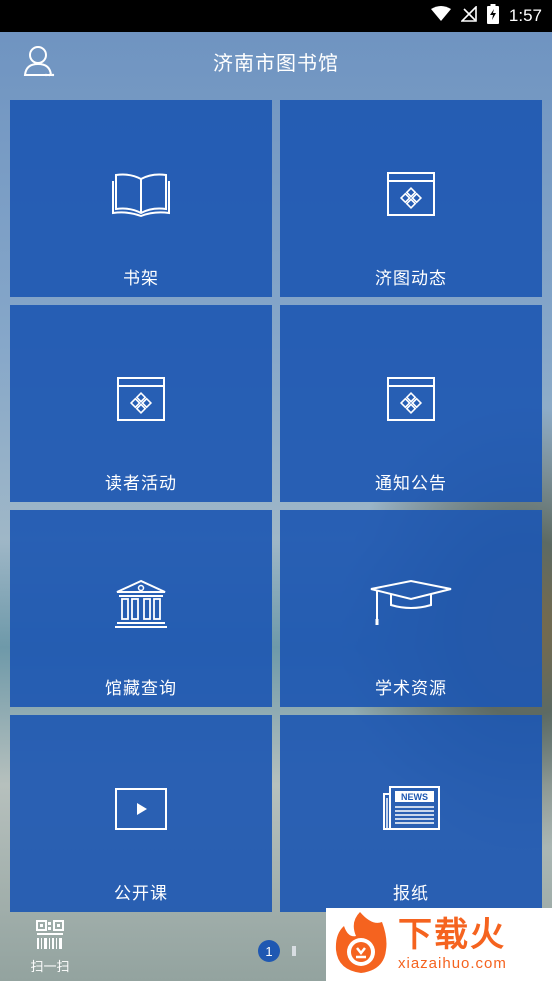 The height and width of the screenshot is (981, 552). What do you see at coordinates (141, 809) in the screenshot?
I see `video-play-icon` at bounding box center [141, 809].